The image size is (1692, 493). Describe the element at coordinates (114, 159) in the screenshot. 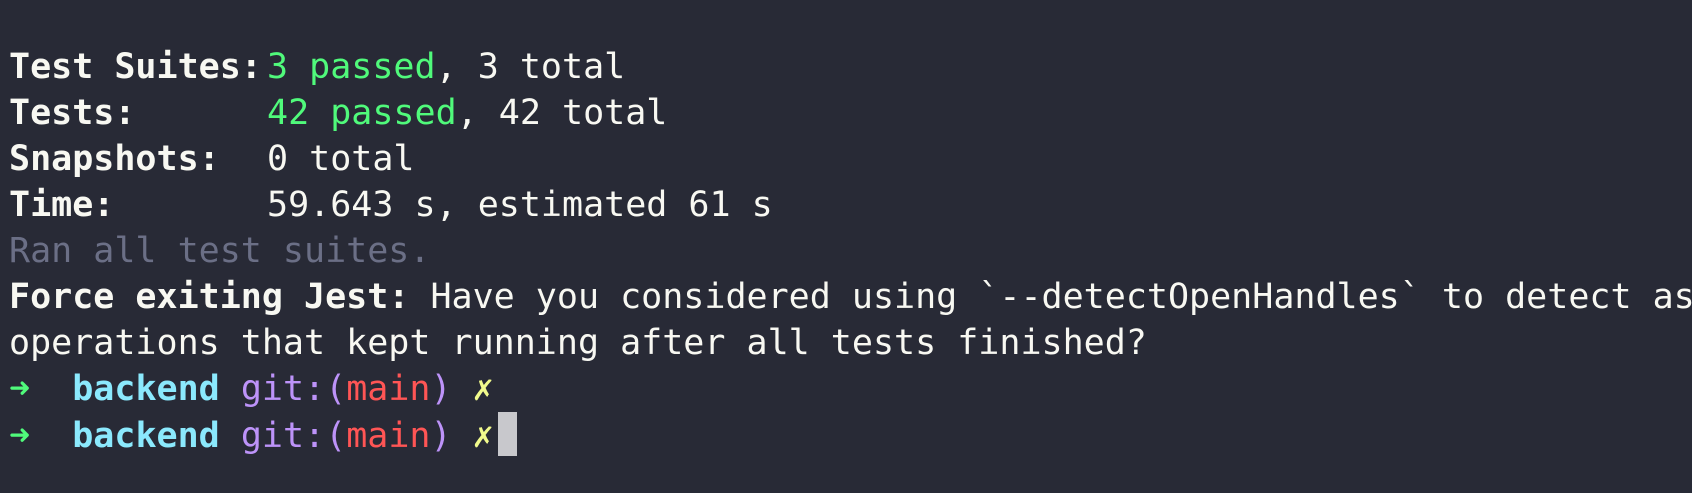

I see `snapshots-label: Snapshots:` at that location.